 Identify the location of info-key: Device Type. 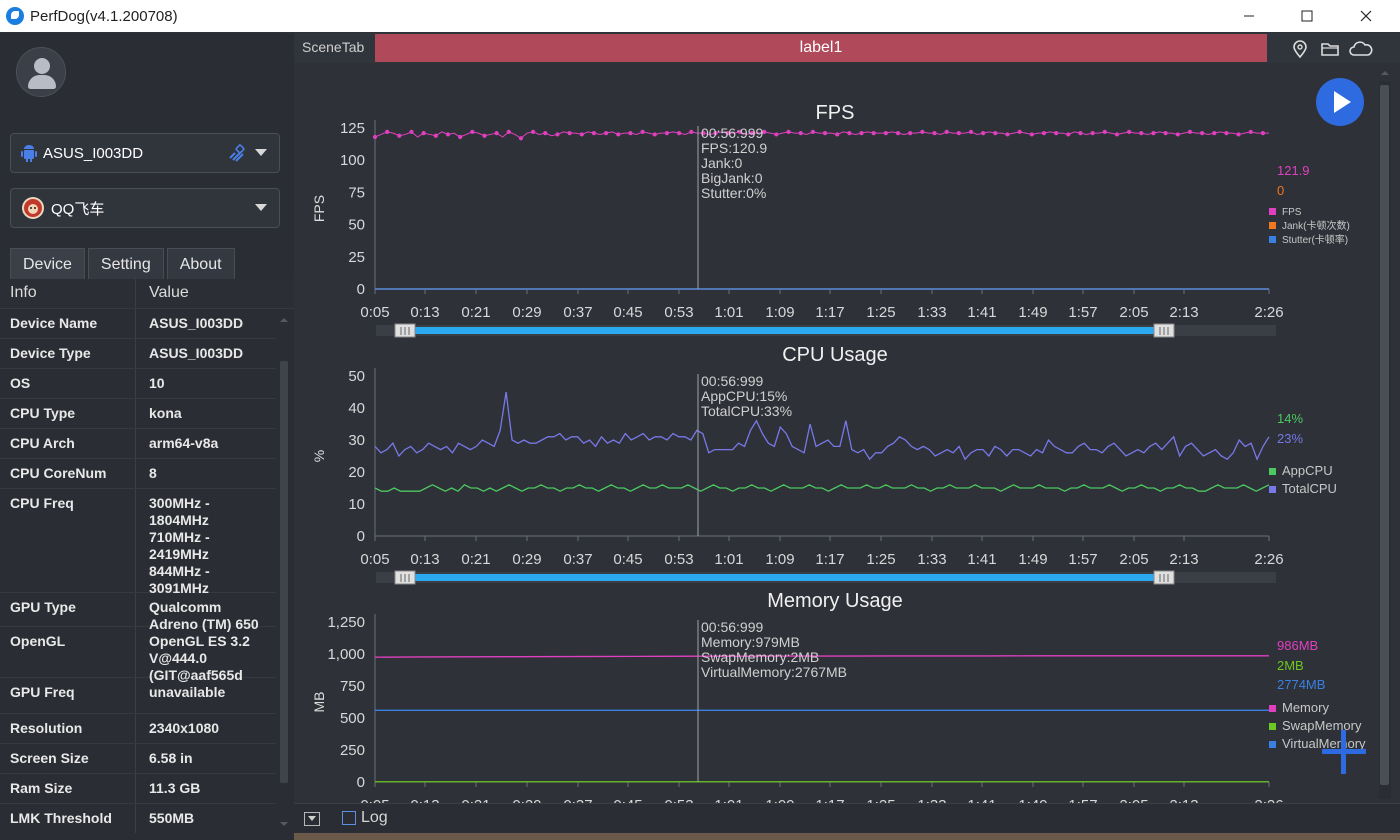
(50, 353).